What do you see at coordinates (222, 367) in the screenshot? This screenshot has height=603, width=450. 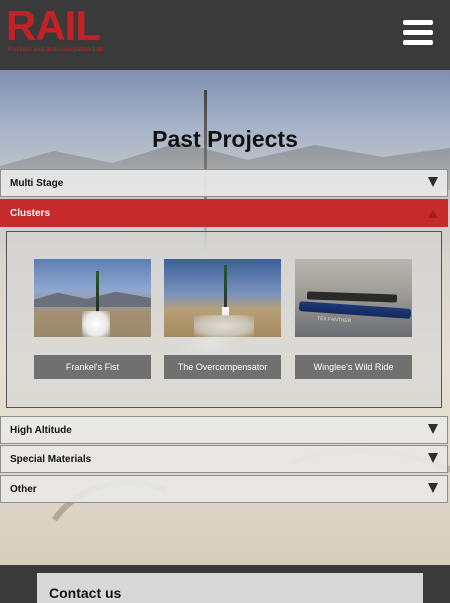 I see `project-button: The Overcompensator` at bounding box center [222, 367].